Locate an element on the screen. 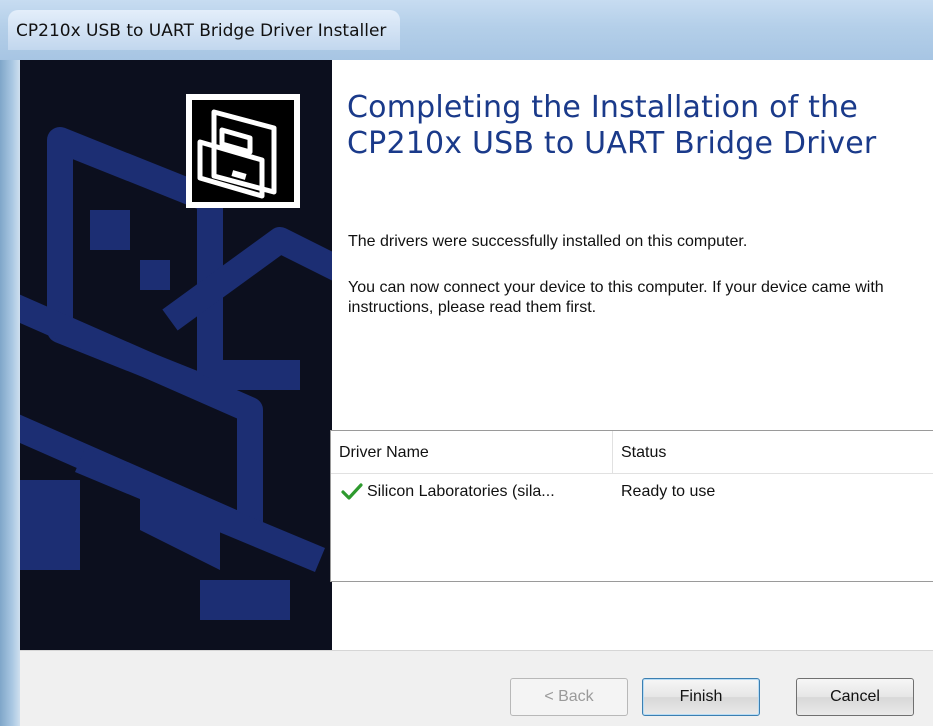  column-header-driver-name: Driver Name is located at coordinates (472, 452).